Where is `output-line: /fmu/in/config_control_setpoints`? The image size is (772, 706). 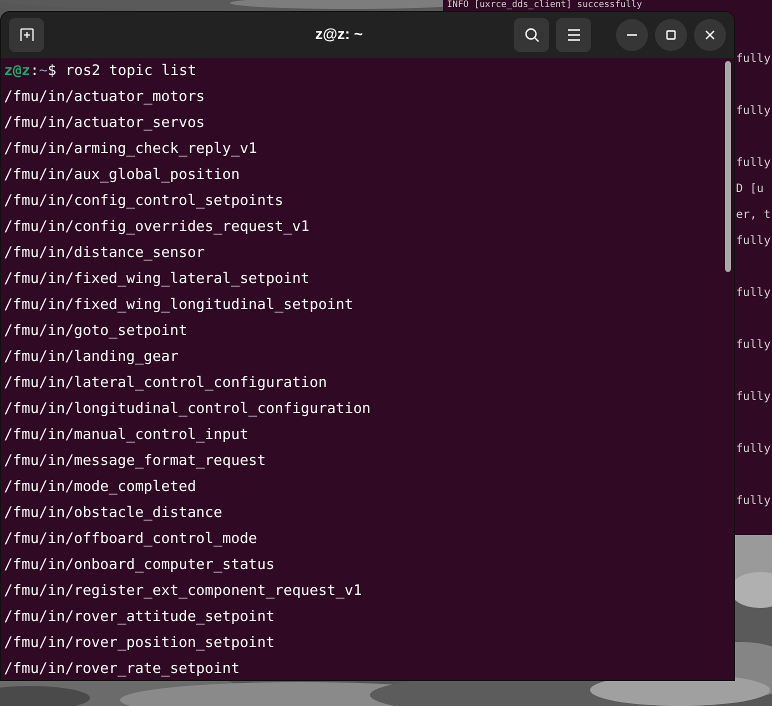
output-line: /fmu/in/config_control_setpoints is located at coordinates (144, 202).